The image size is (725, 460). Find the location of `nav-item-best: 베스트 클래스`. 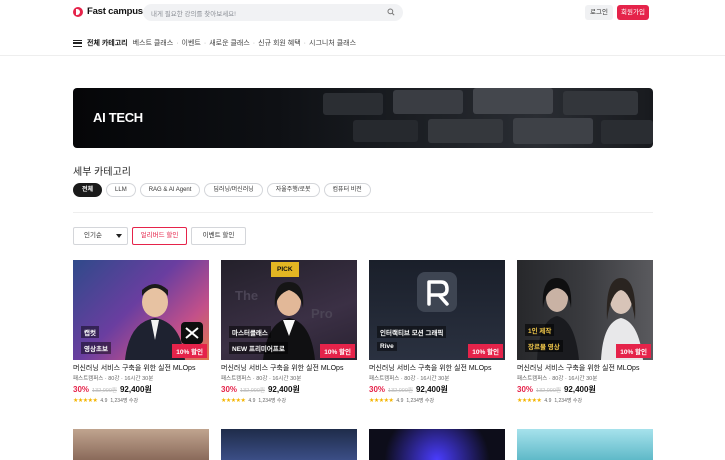

nav-item-best: 베스트 클래스 is located at coordinates (153, 43).